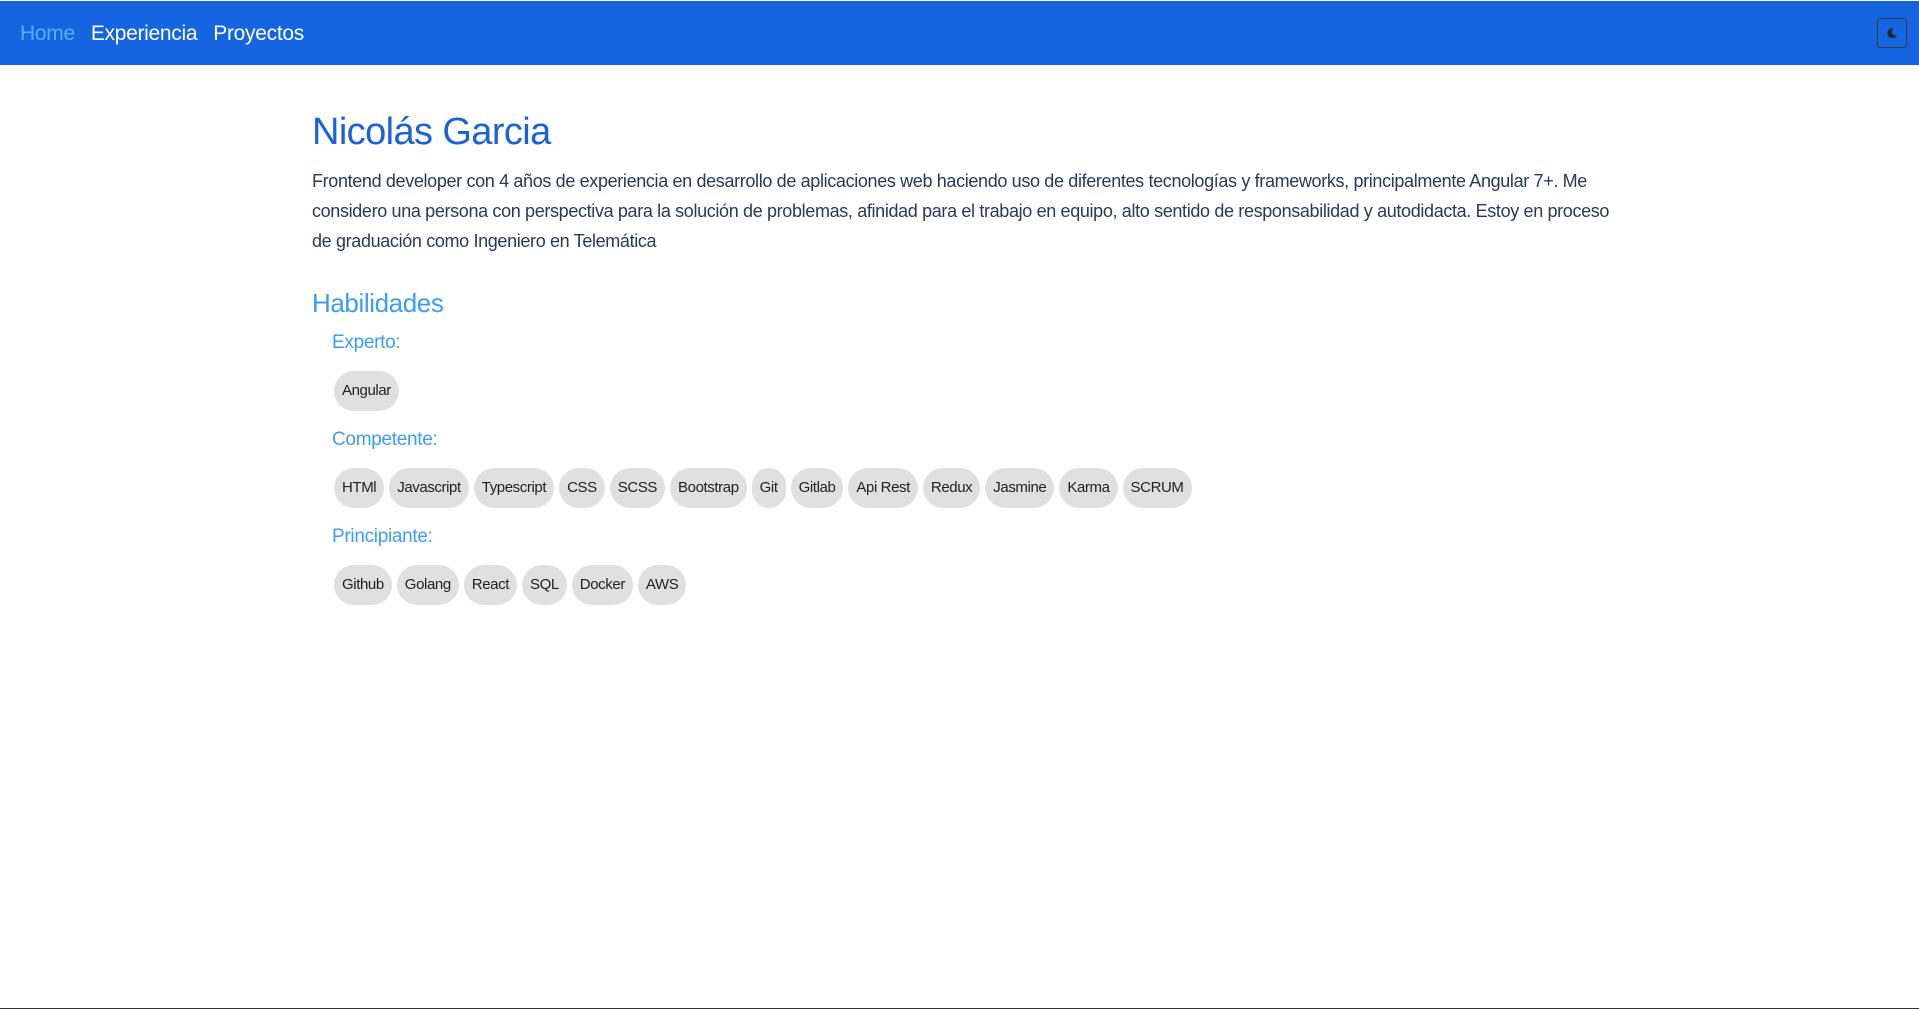 The width and height of the screenshot is (1919, 1009). I want to click on skill-chip: SCSS, so click(637, 488).